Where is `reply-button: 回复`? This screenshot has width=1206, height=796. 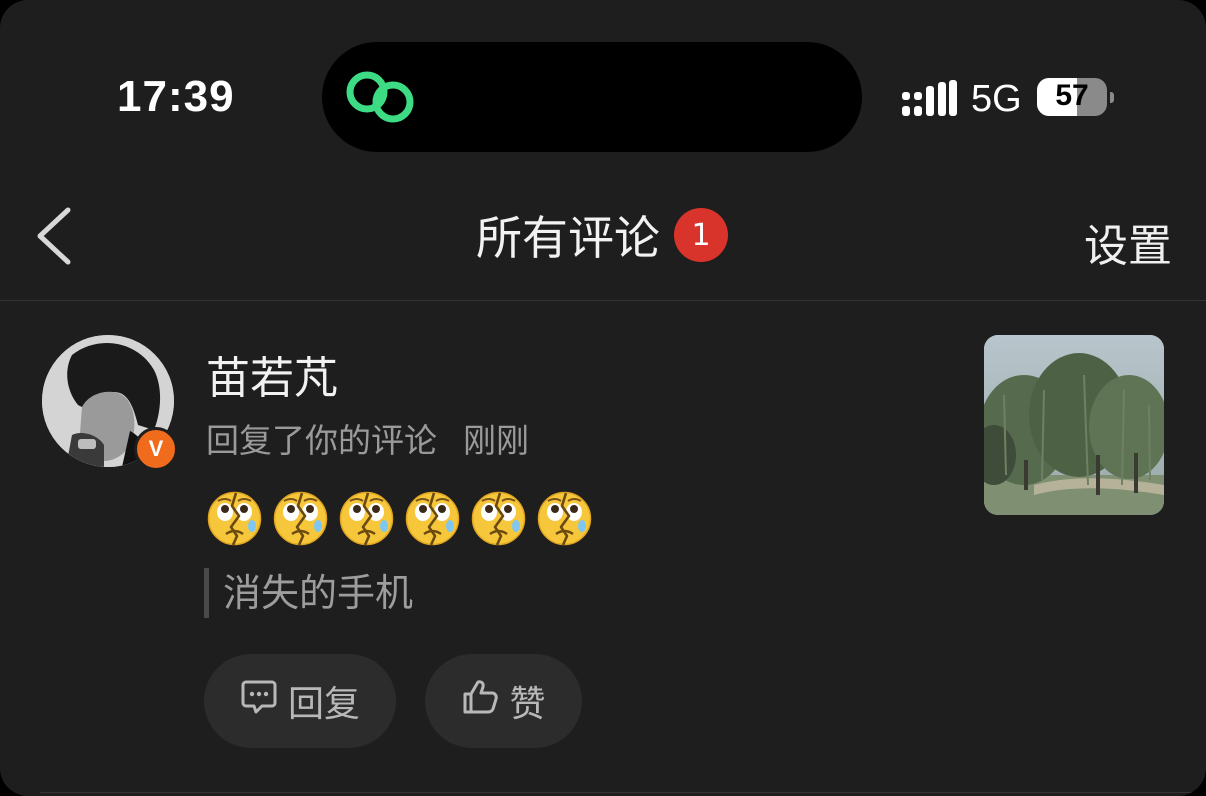 reply-button: 回复 is located at coordinates (300, 701).